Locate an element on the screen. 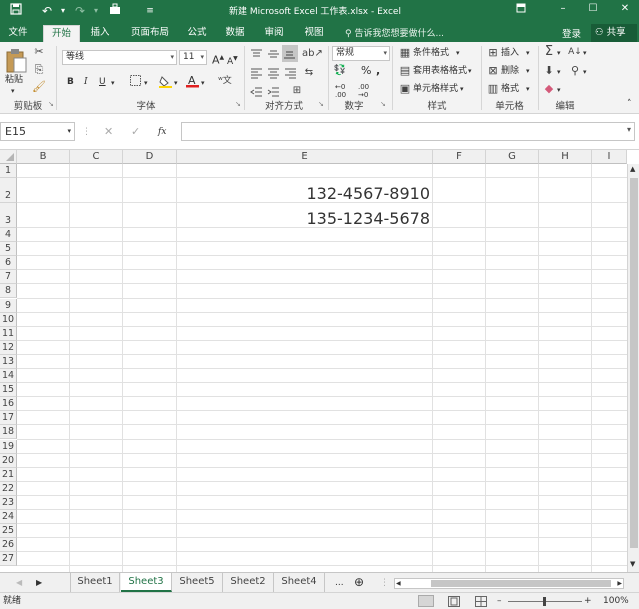 This screenshot has width=639, height=609. tab-file: 文件 is located at coordinates (18, 33).